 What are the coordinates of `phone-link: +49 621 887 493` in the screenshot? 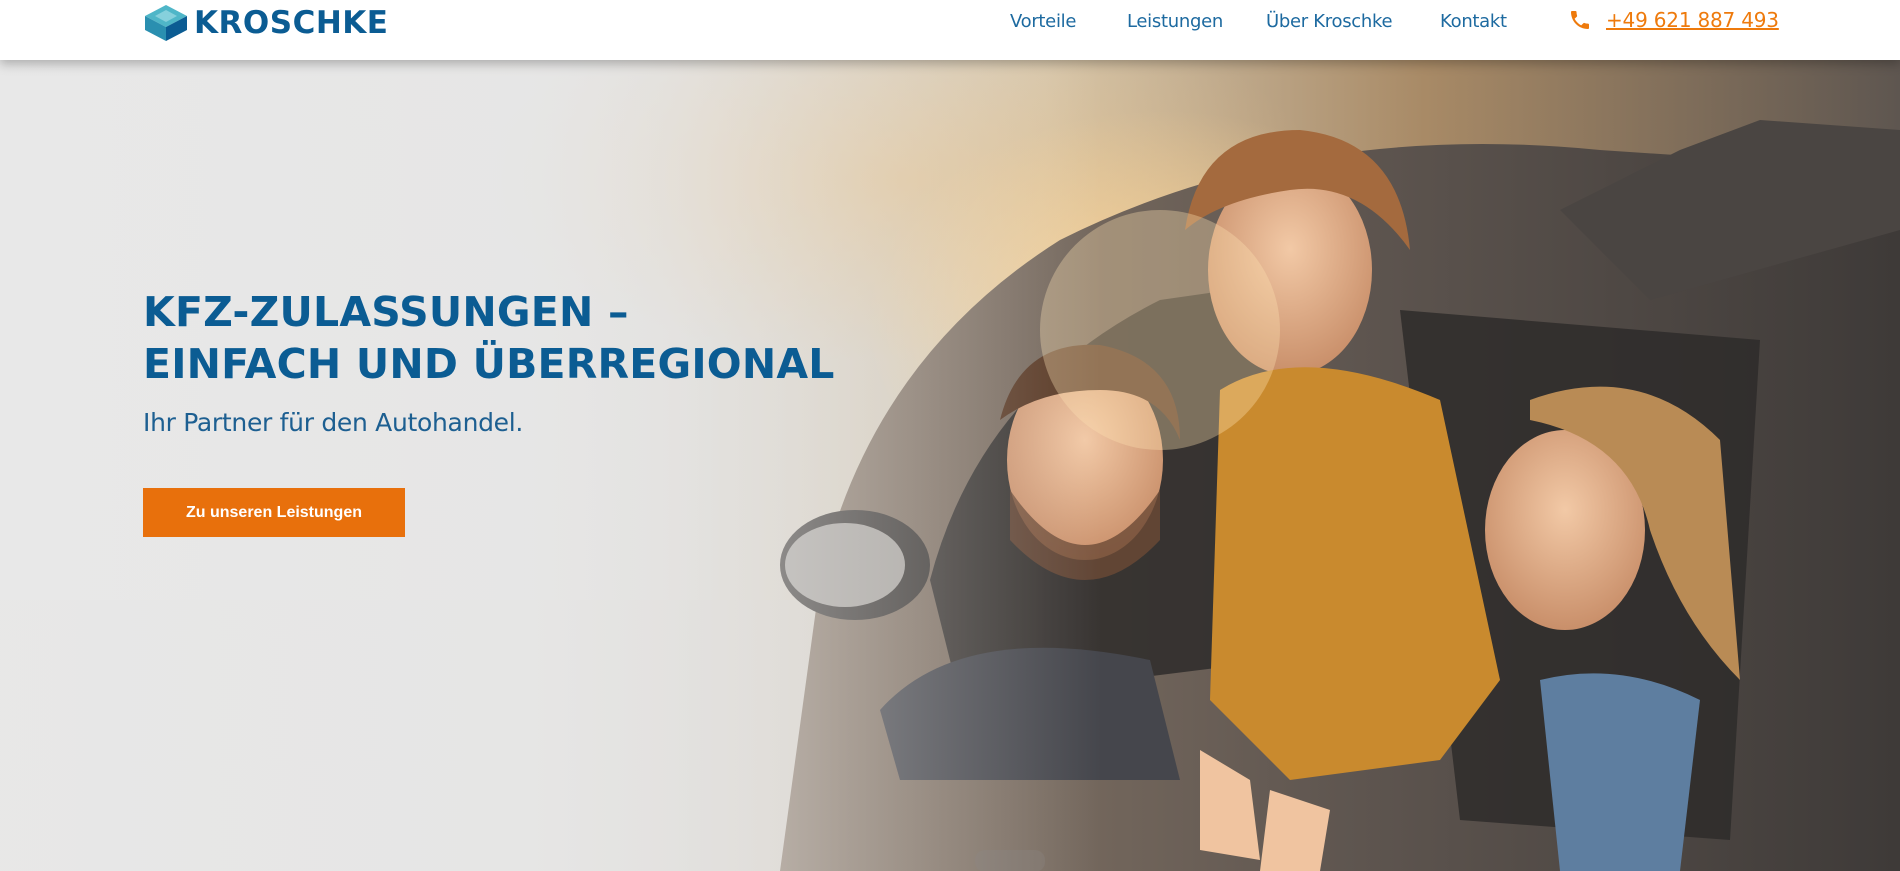 It's located at (1673, 20).